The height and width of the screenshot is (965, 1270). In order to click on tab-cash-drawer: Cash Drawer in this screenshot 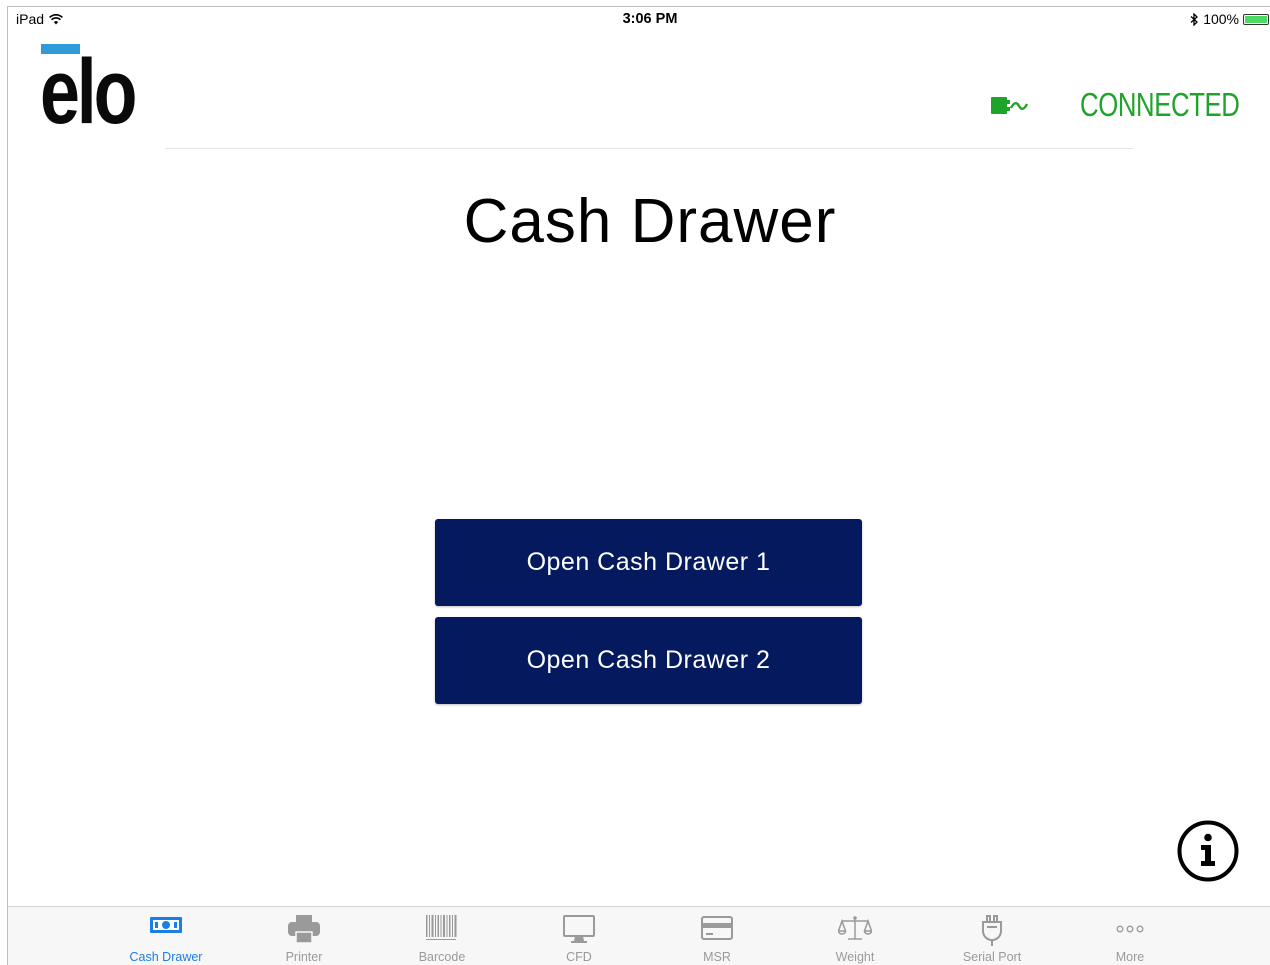, I will do `click(166, 936)`.